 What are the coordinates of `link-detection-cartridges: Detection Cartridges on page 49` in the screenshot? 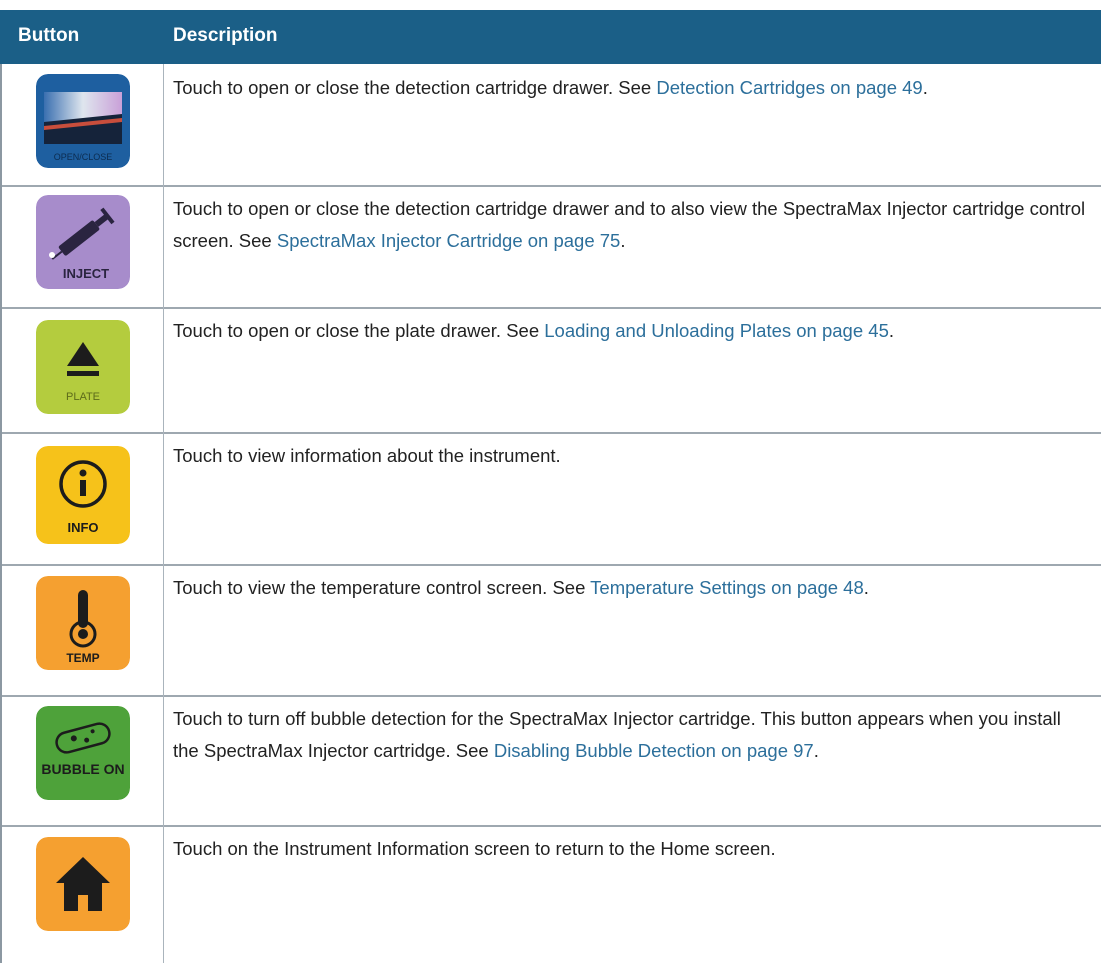 It's located at (789, 87).